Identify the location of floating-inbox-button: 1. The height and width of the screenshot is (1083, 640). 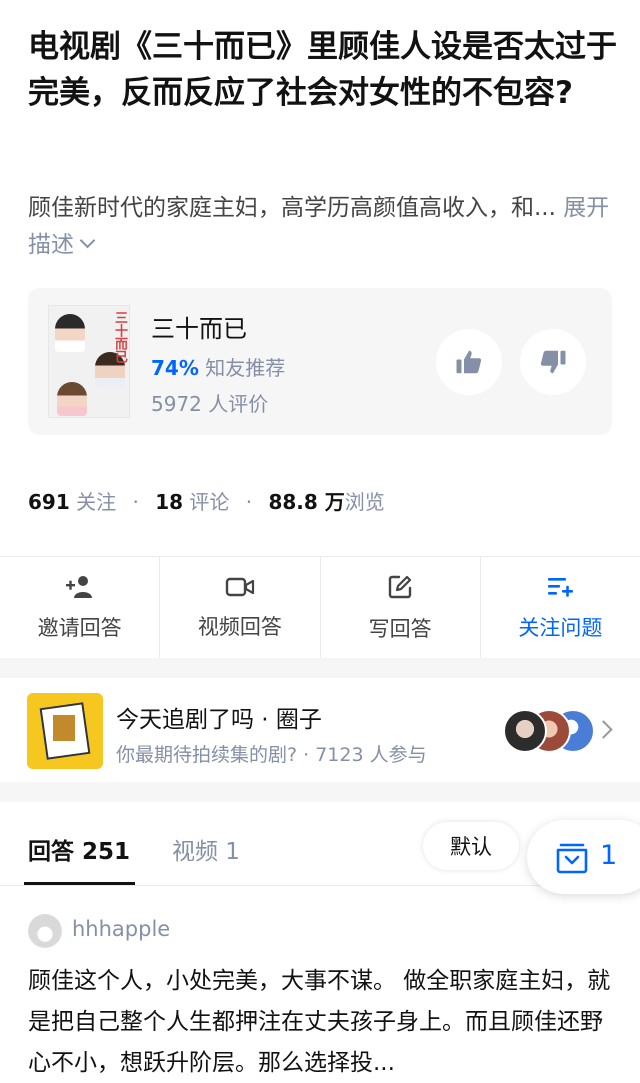
(583, 857).